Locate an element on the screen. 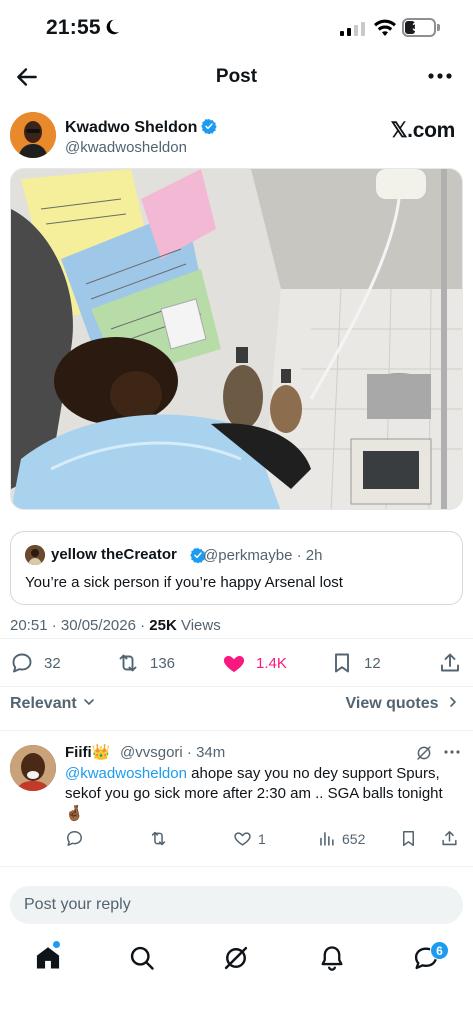 The width and height of the screenshot is (473, 1024). status-time: 21:55 is located at coordinates (73, 27).